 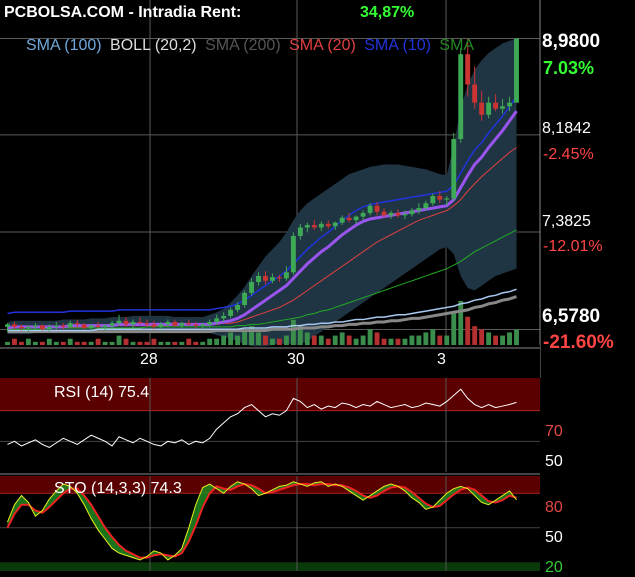 I want to click on sto-level-50: 50, so click(x=554, y=537).